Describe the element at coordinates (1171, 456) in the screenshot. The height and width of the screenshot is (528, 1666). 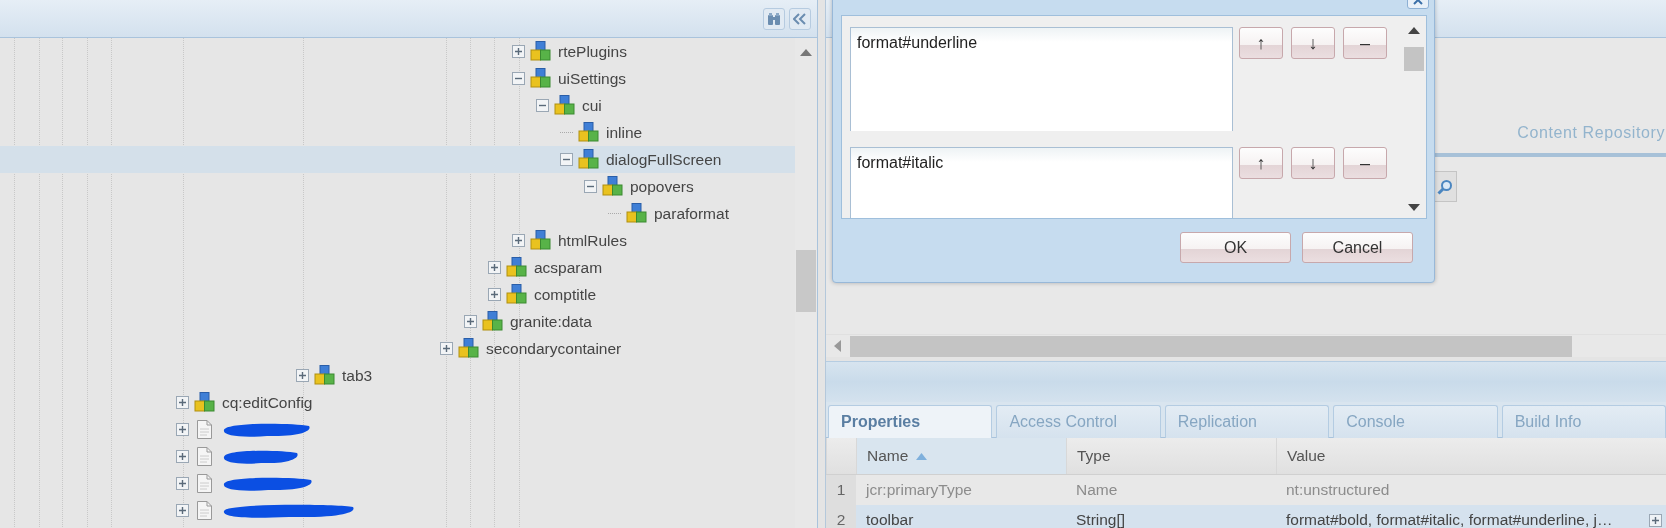
I see `column-header: Type` at that location.